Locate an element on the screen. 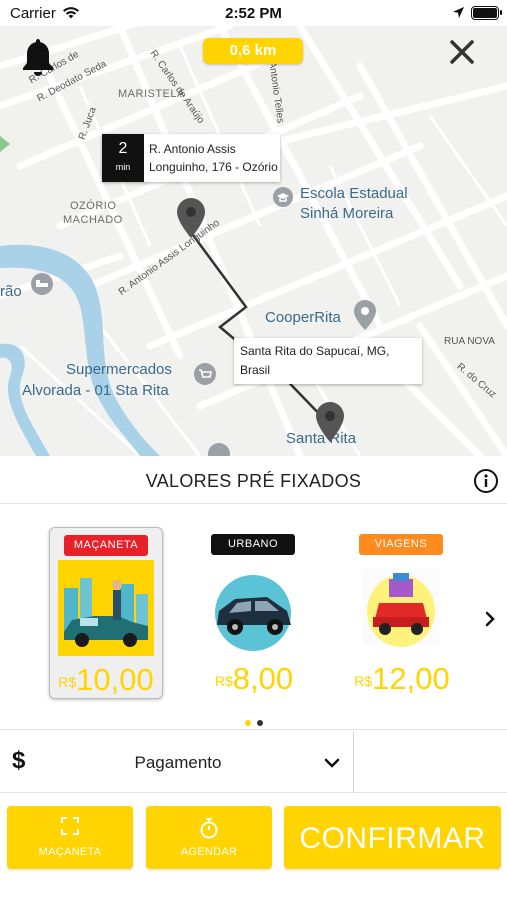  hotel-icon is located at coordinates (42, 284).